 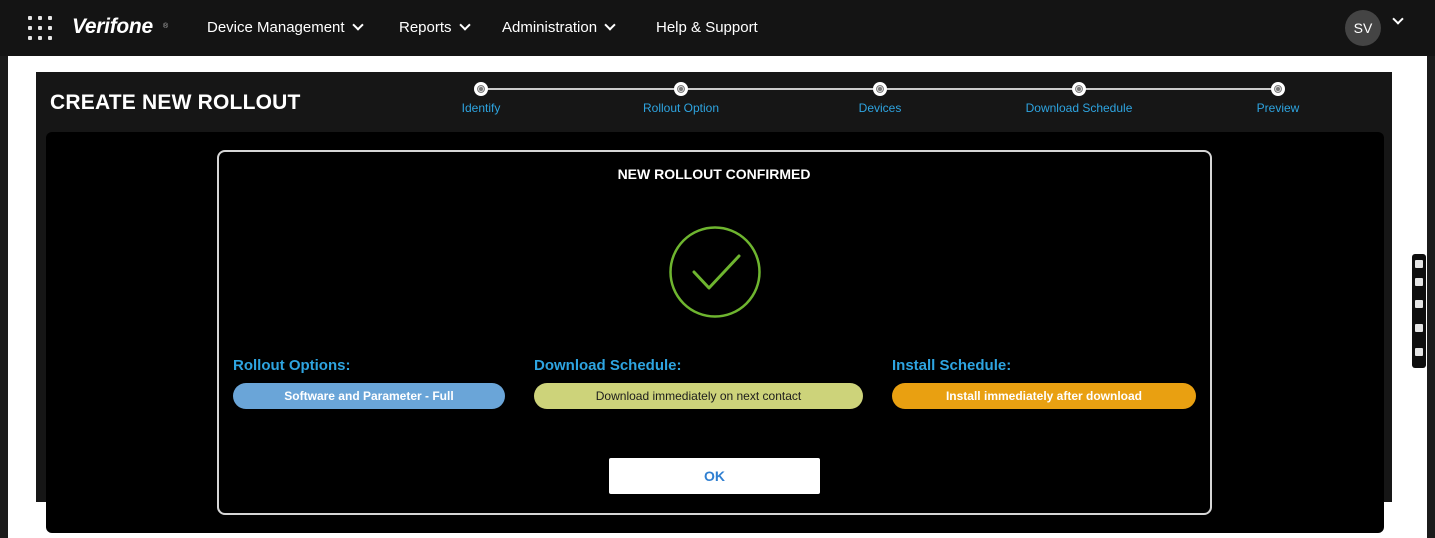 I want to click on nav-help-support: Help & Support, so click(x=707, y=27).